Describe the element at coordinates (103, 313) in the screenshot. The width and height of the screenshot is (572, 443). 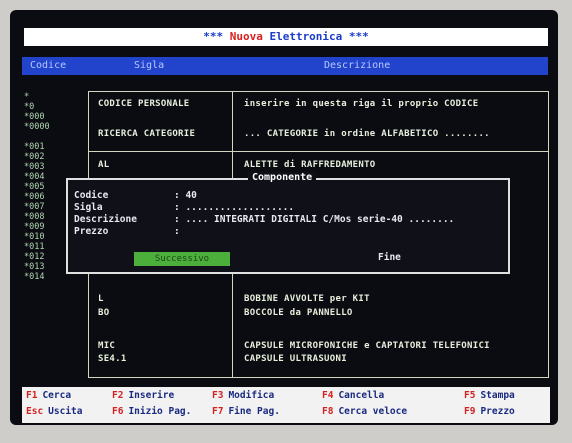
I see `row-sigla: BO` at that location.